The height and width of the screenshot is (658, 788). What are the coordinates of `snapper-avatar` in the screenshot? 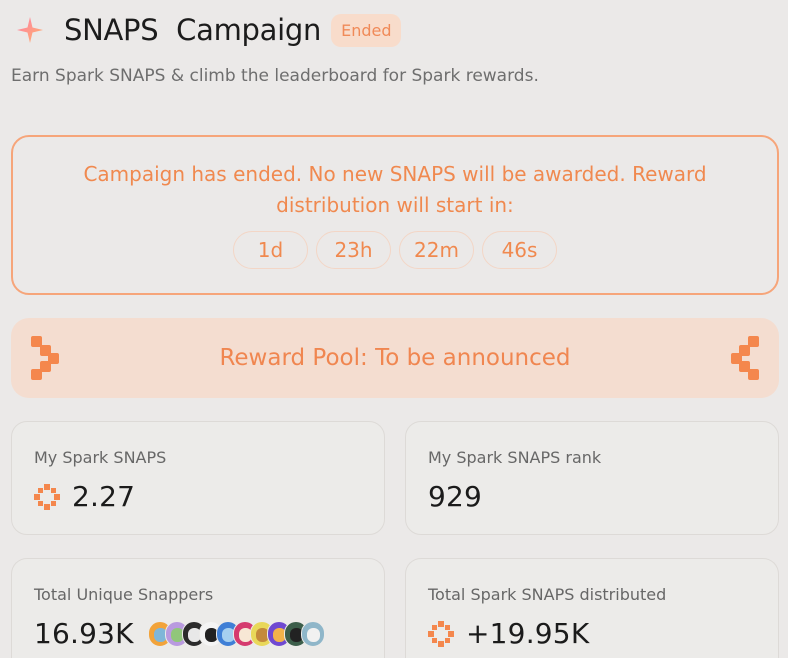 It's located at (312, 633).